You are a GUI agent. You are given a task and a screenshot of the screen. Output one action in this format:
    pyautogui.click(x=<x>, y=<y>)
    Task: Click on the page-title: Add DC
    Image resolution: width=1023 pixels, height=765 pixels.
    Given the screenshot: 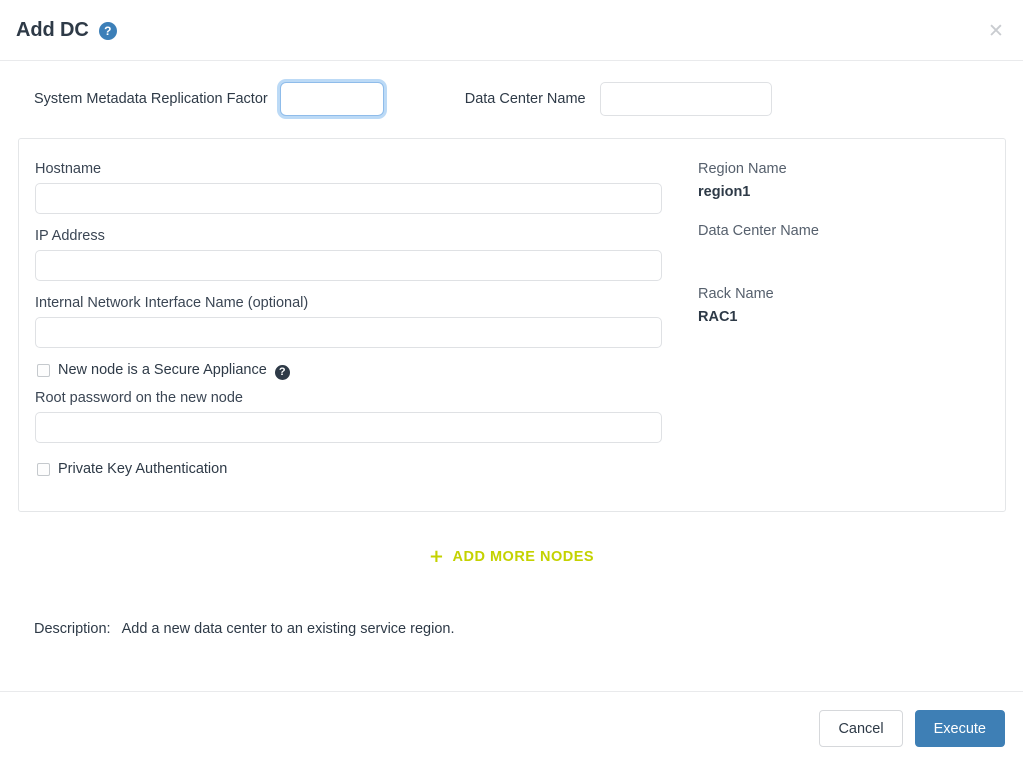 What is the action you would take?
    pyautogui.click(x=52, y=29)
    